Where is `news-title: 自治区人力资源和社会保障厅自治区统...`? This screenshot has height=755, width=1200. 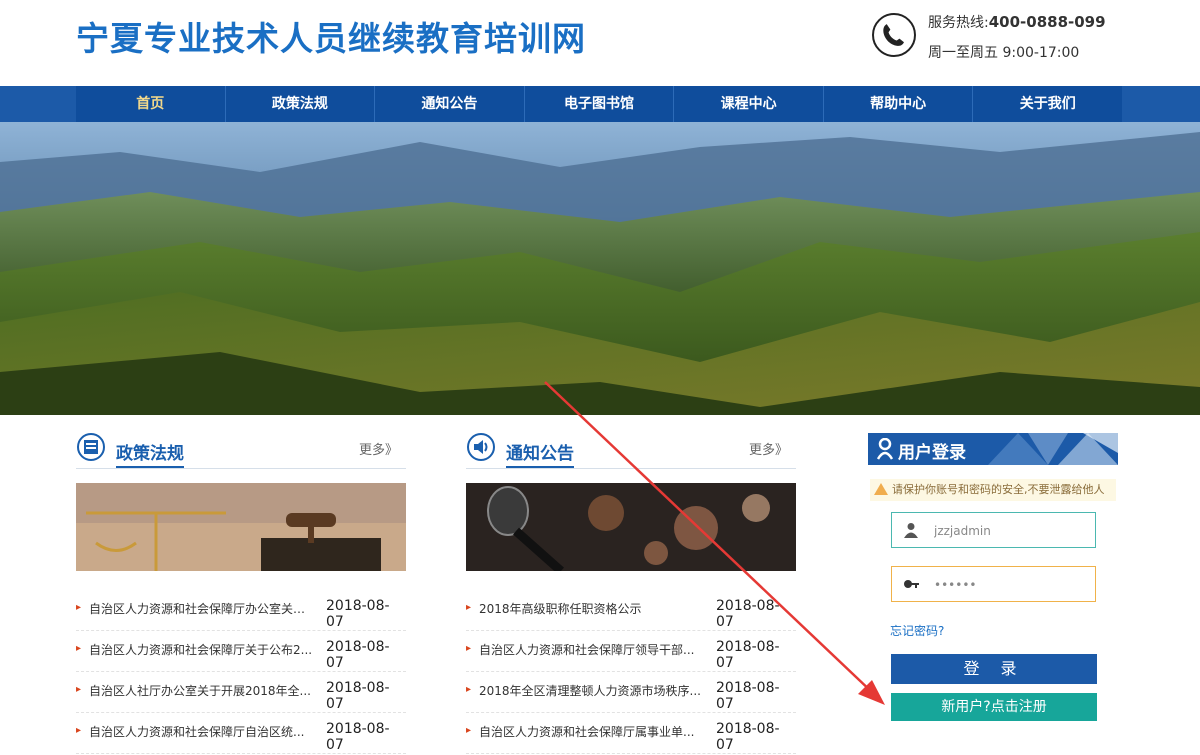 news-title: 自治区人力资源和社会保障厅自治区统... is located at coordinates (201, 731).